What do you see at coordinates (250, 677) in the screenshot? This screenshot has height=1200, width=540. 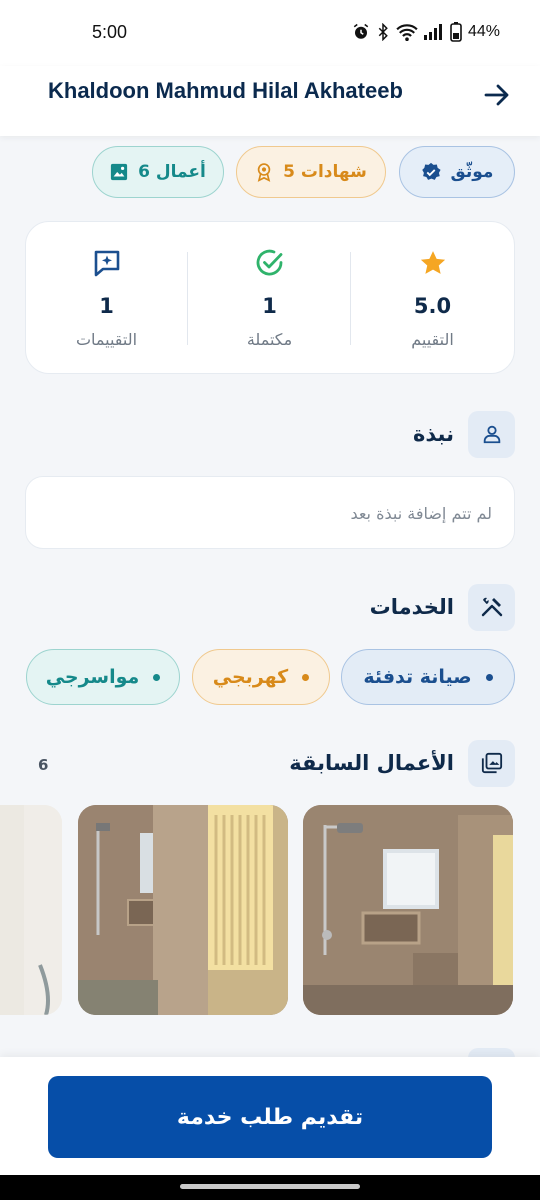 I see `service-label: كهربجي` at bounding box center [250, 677].